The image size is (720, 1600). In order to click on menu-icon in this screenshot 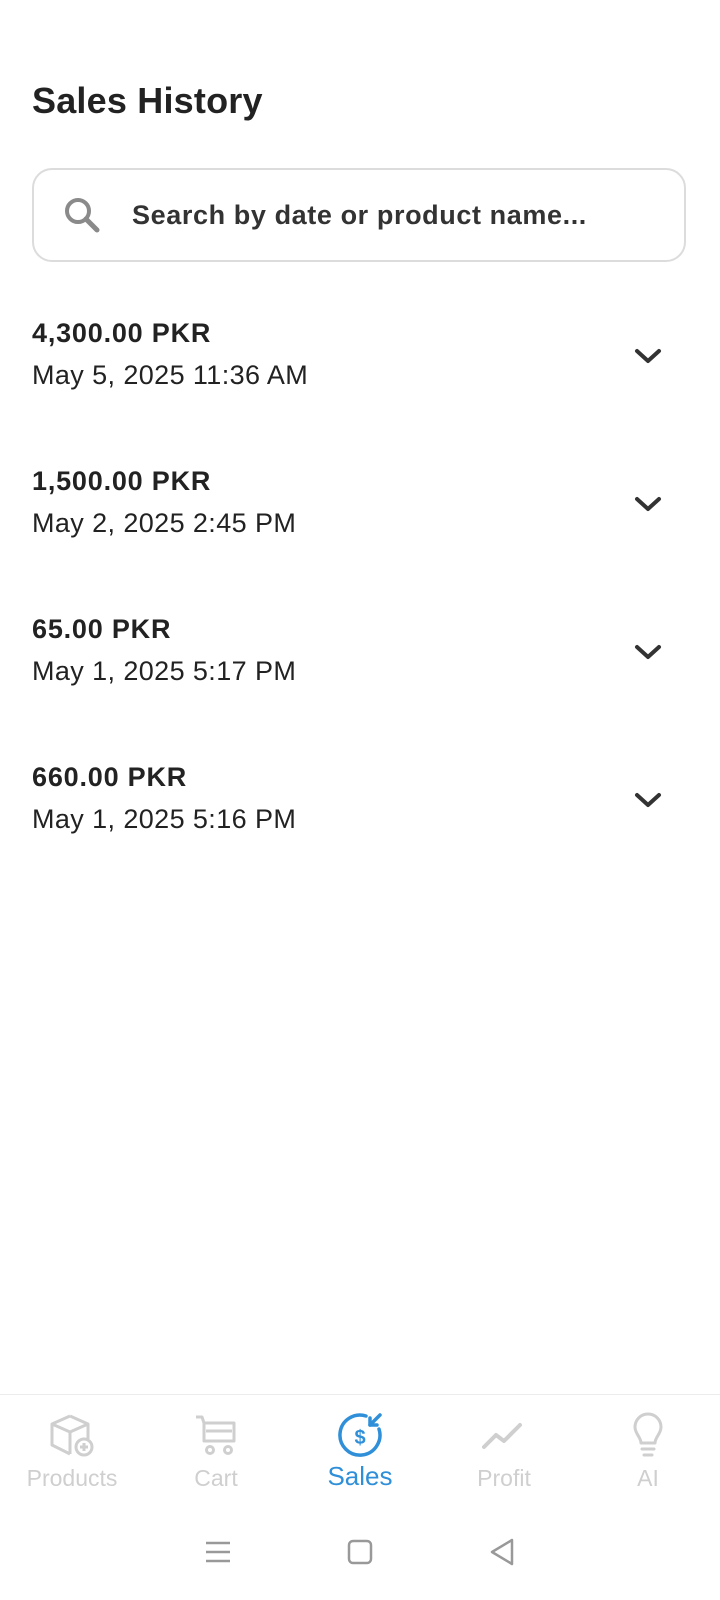, I will do `click(218, 1552)`.